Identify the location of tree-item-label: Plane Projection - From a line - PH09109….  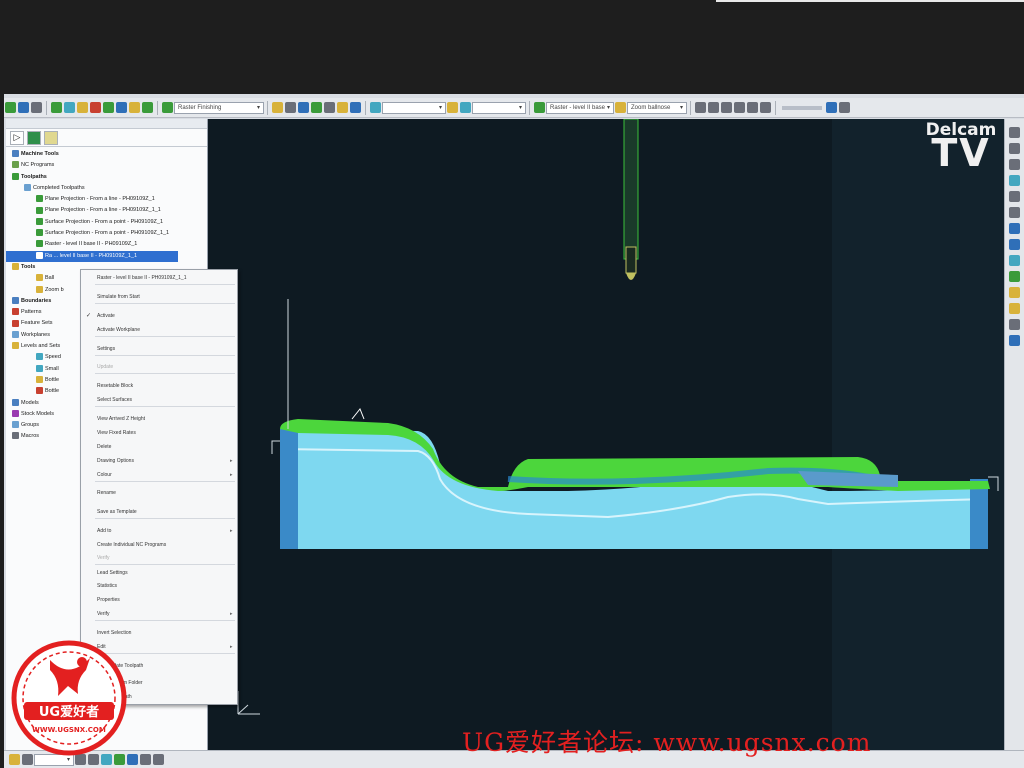
(103, 210).